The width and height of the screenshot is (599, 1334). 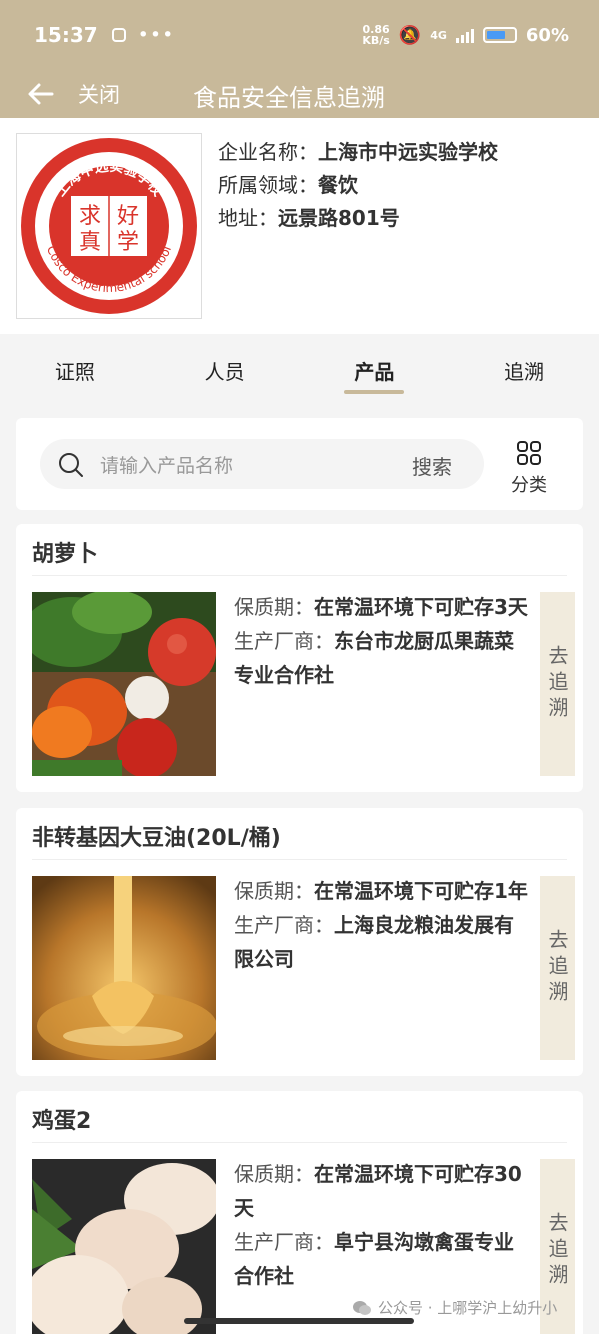 What do you see at coordinates (128, 242) in the screenshot?
I see `svg-text: 学` at bounding box center [128, 242].